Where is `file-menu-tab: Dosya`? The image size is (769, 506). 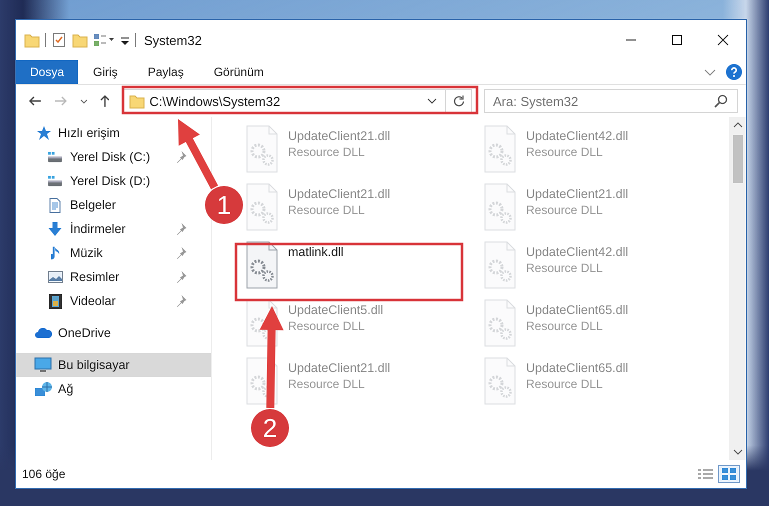
file-menu-tab: Dosya is located at coordinates (47, 72).